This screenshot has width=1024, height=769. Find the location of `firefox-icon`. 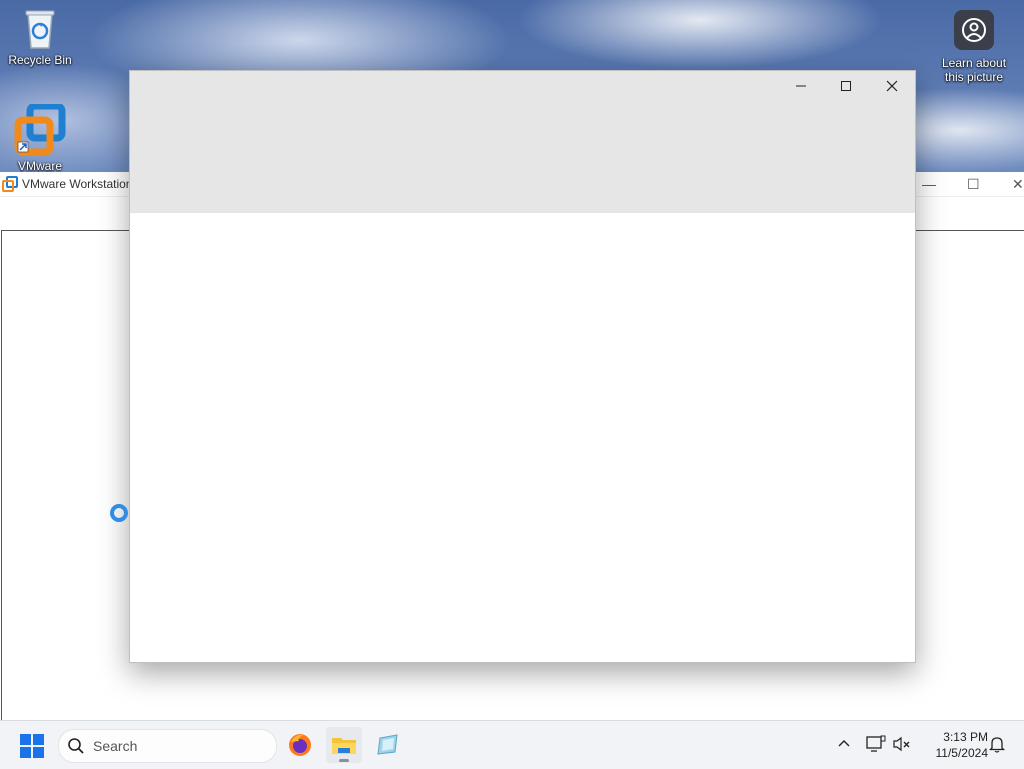

firefox-icon is located at coordinates (300, 745).